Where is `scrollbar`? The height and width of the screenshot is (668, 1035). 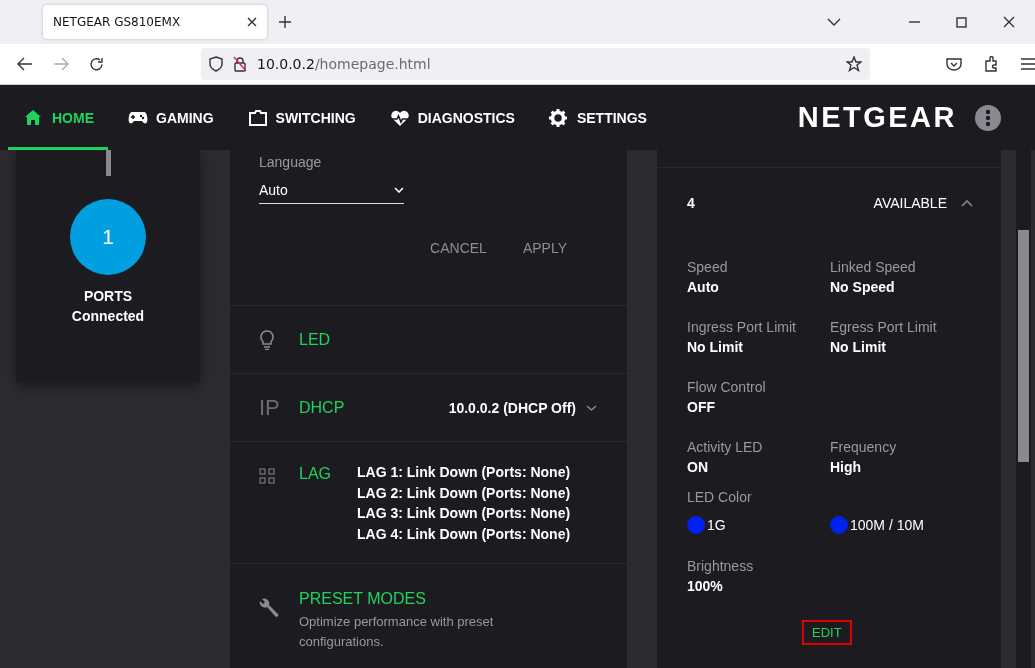 scrollbar is located at coordinates (1023, 409).